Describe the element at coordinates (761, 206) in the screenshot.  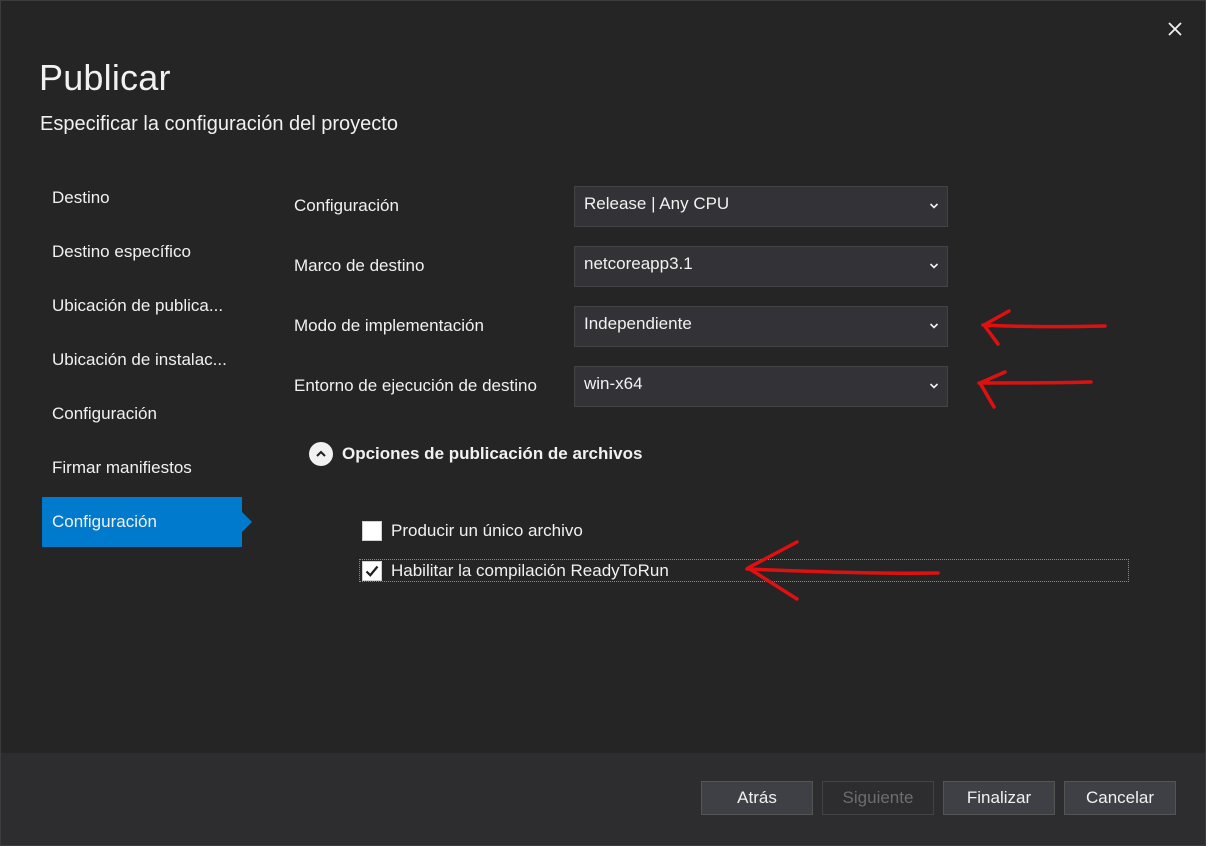
I see `configuration-select: Release | Any CPU` at that location.